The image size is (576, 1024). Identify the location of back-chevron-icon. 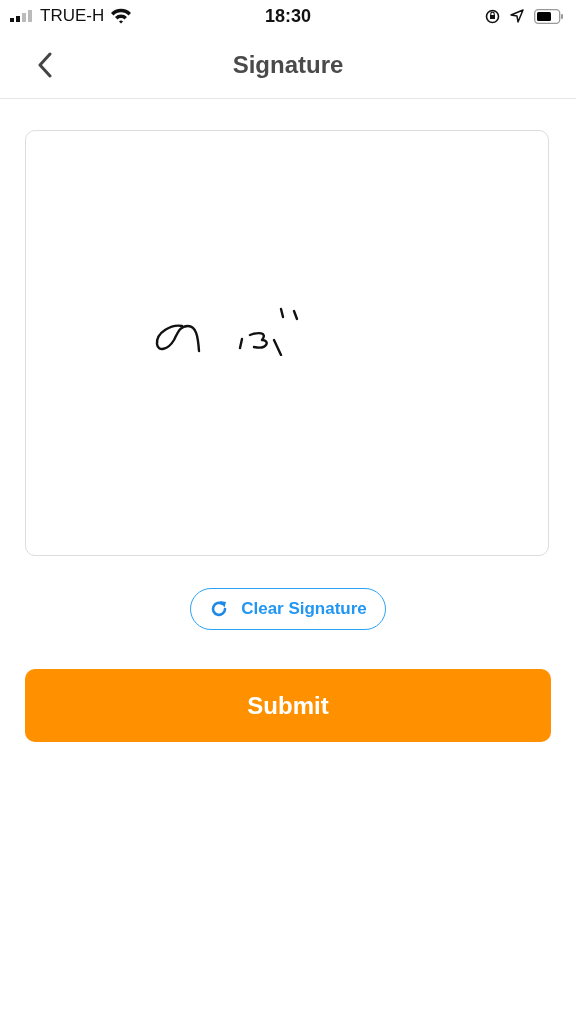
(45, 65).